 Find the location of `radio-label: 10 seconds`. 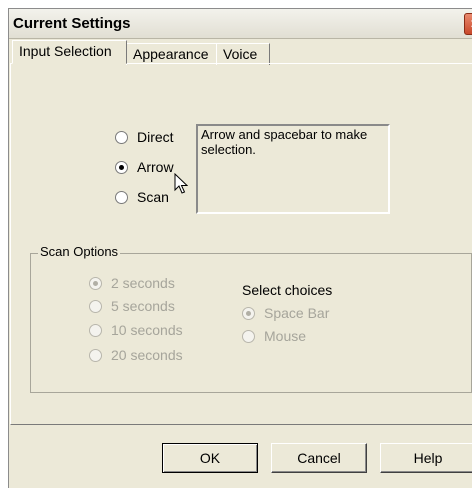

radio-label: 10 seconds is located at coordinates (147, 330).